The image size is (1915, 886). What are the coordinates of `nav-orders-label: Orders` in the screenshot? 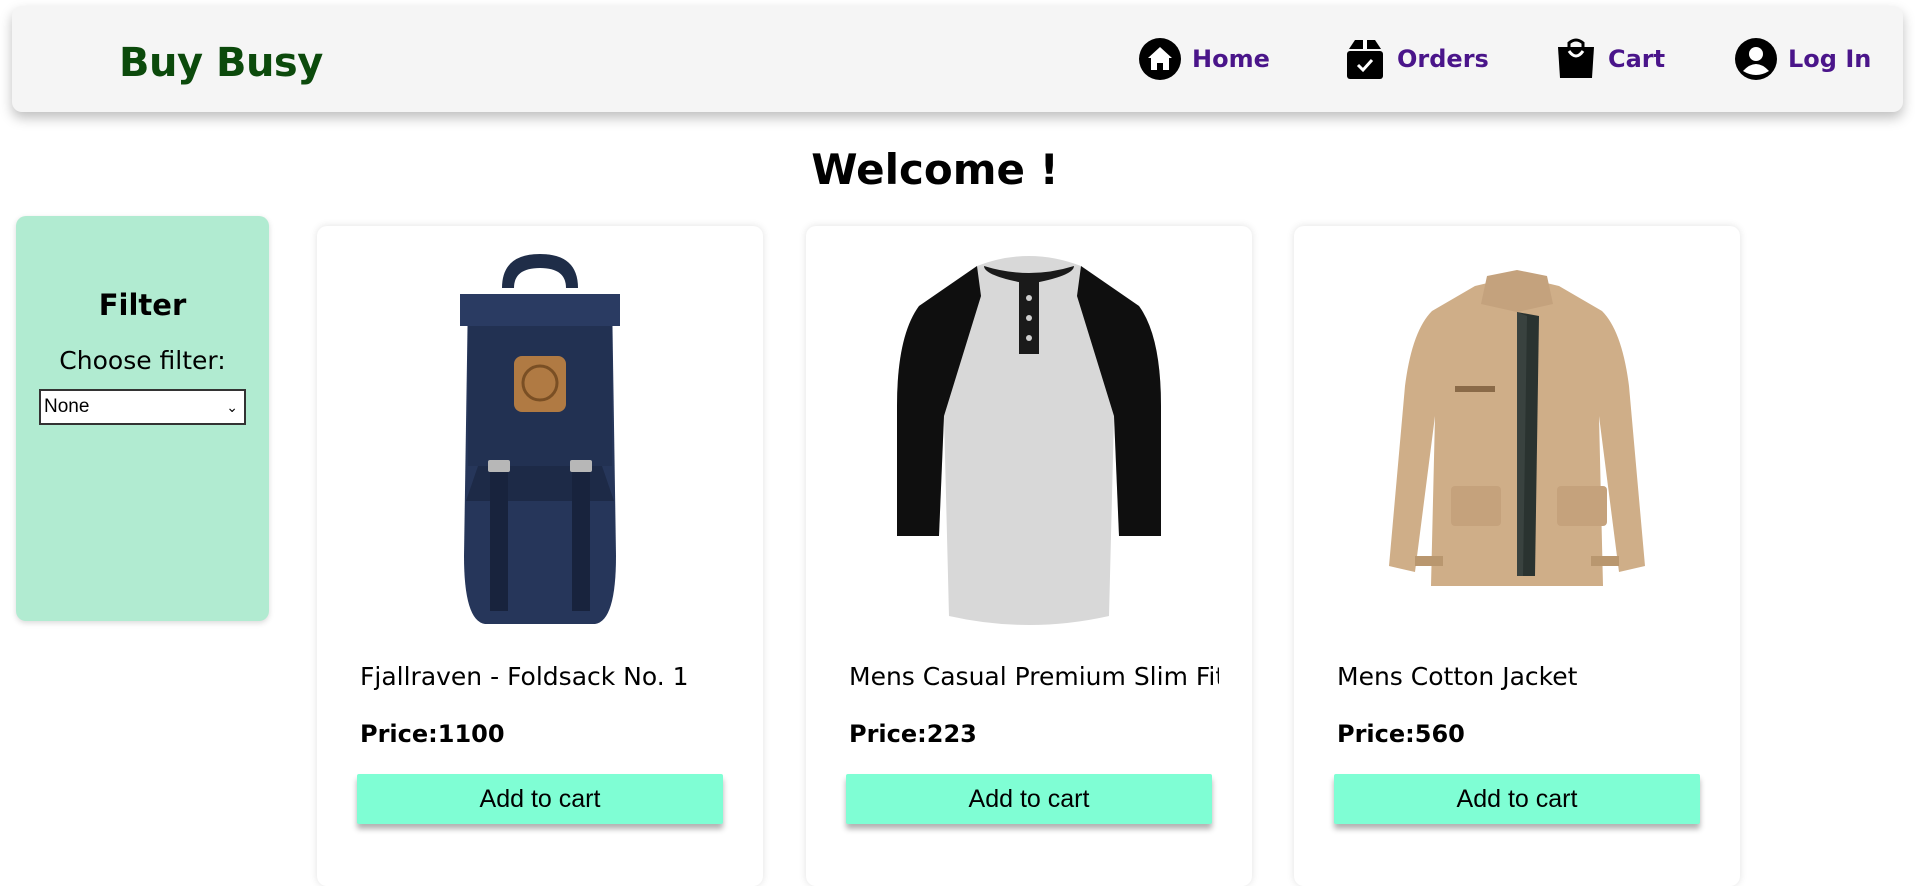 It's located at (1443, 59).